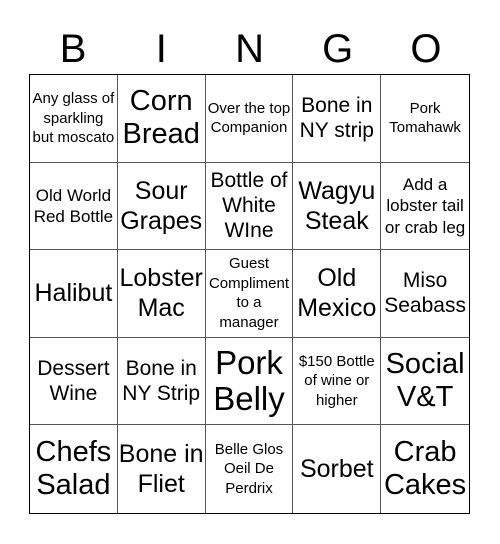 This screenshot has height=544, width=500. I want to click on bingo-cell: Over the top Companion, so click(249, 119).